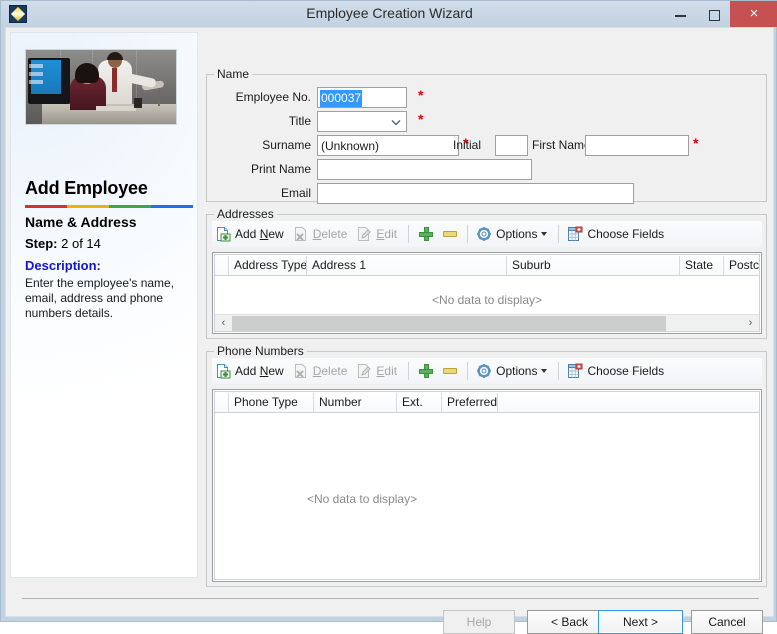 This screenshot has height=634, width=777. What do you see at coordinates (86, 188) in the screenshot?
I see `page-title: Add Employee` at bounding box center [86, 188].